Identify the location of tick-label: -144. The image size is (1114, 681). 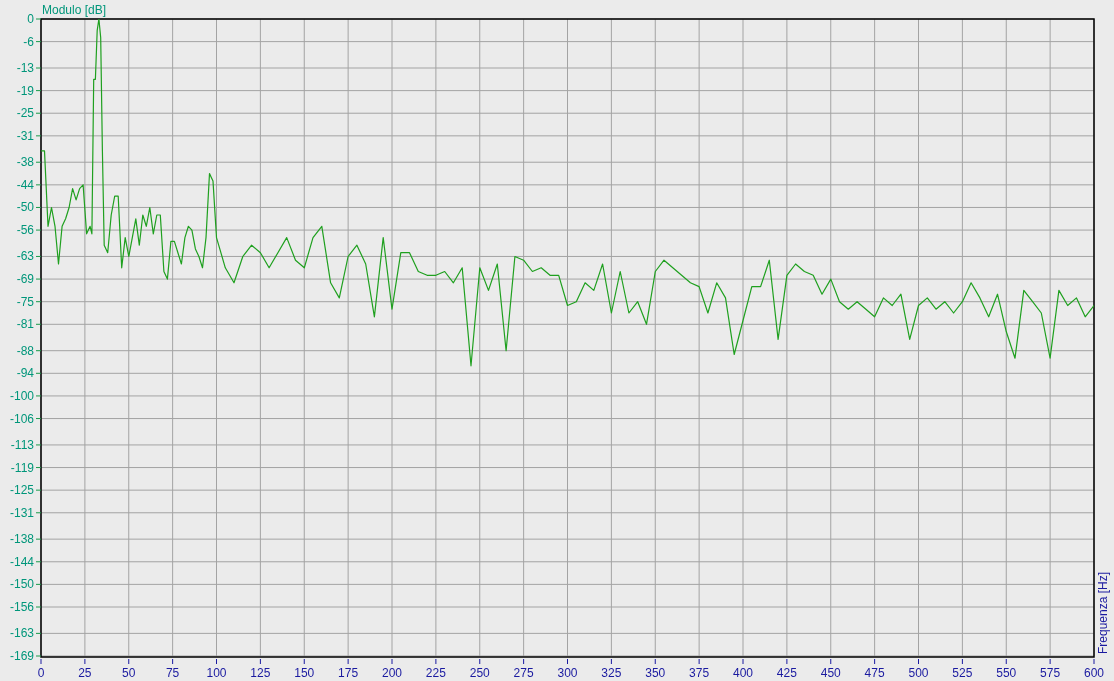
(21, 561).